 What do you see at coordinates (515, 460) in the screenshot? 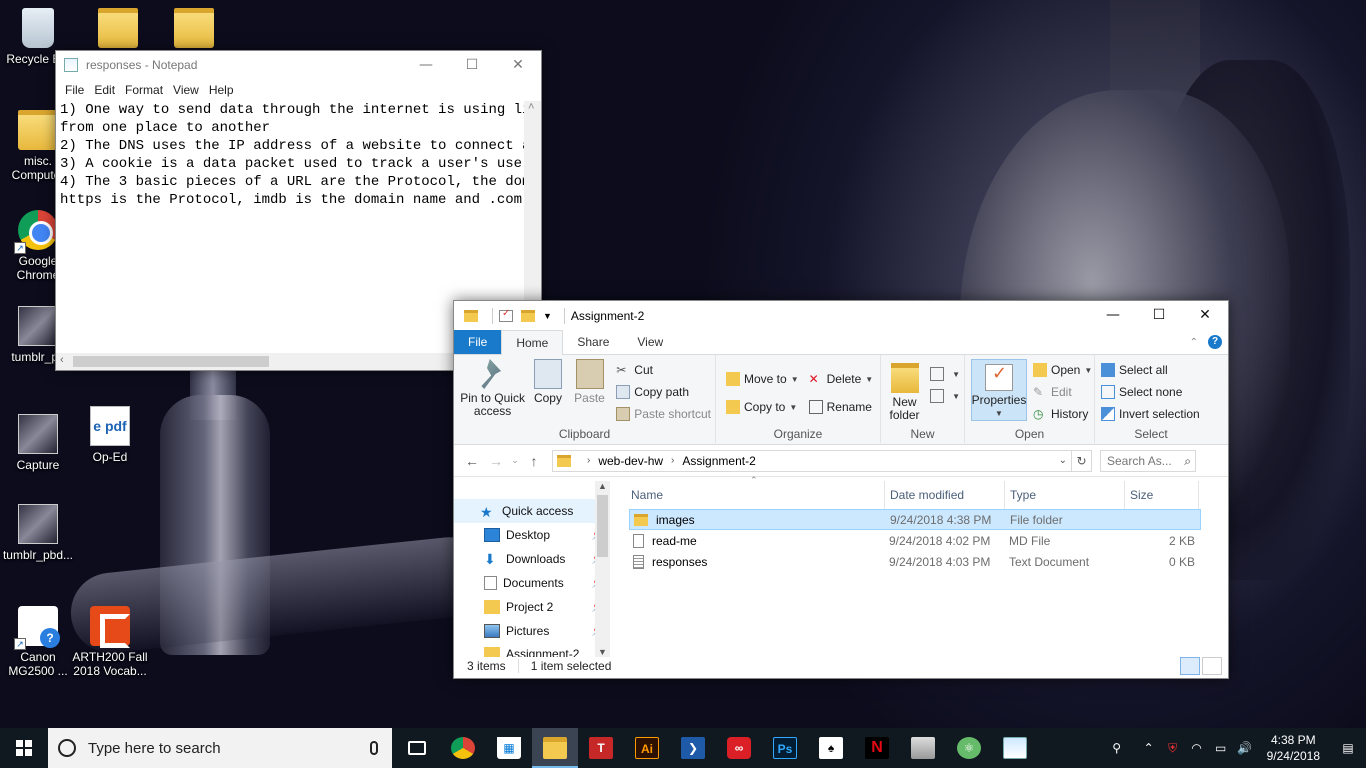
I see `recent-locations-chevron-icon: ⌄` at bounding box center [515, 460].